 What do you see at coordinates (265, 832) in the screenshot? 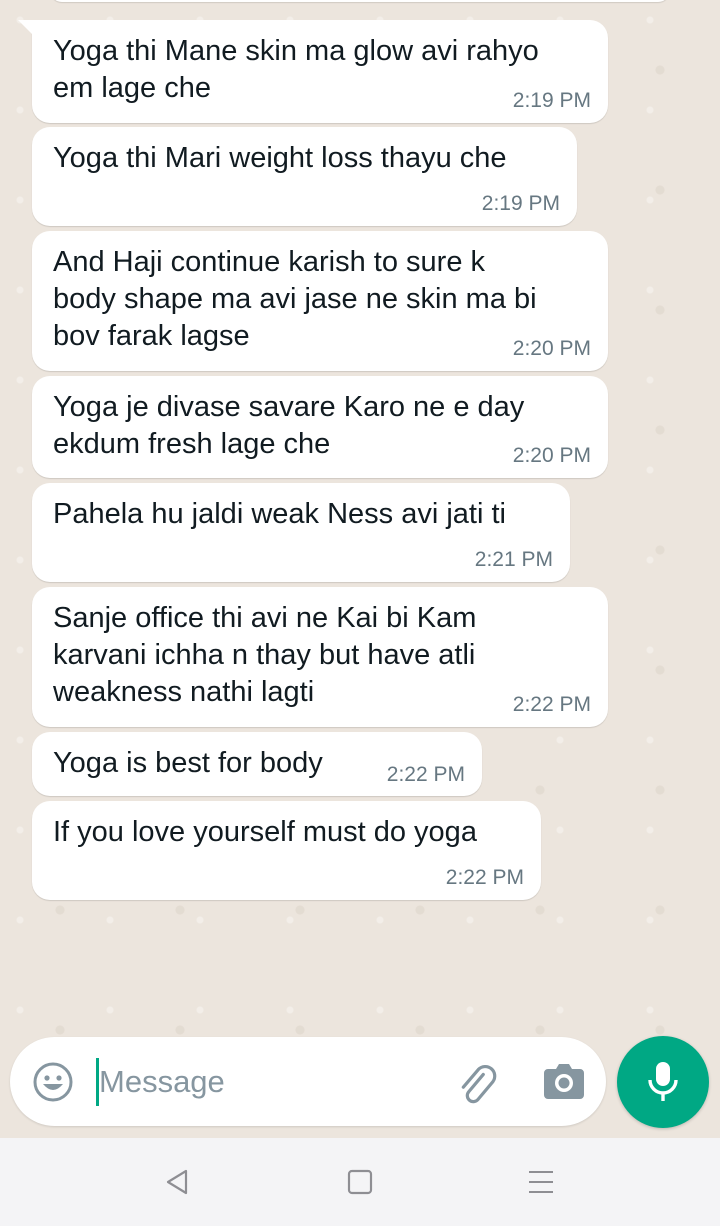
I see `message-text: If you love yourself must do yoga` at bounding box center [265, 832].